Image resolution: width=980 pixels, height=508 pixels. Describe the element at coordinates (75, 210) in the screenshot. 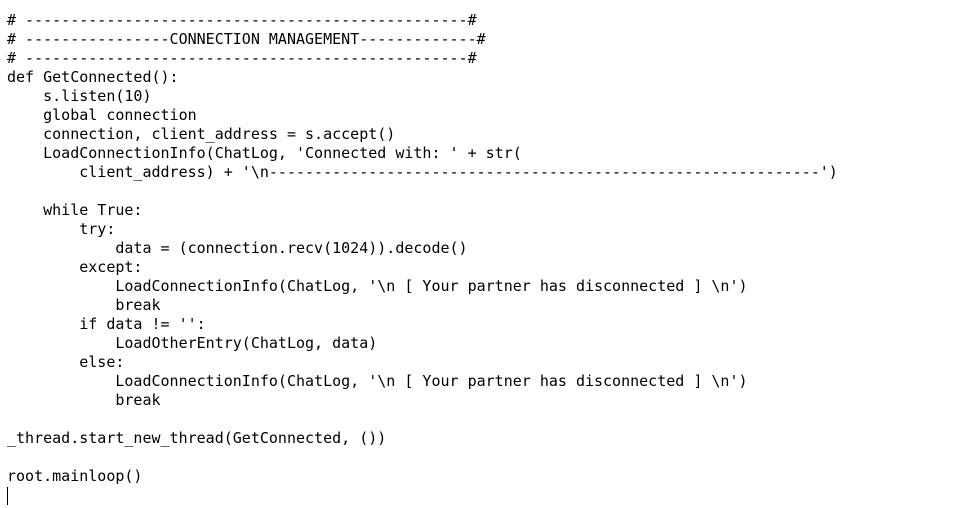

I see `code-line-11: while True:` at that location.